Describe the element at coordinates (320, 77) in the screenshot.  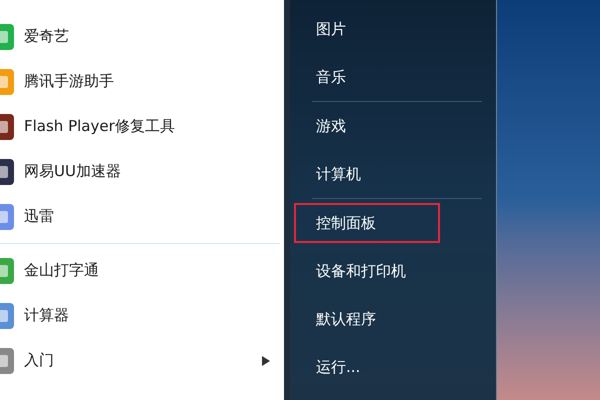
I see `places-item: 音乐` at that location.